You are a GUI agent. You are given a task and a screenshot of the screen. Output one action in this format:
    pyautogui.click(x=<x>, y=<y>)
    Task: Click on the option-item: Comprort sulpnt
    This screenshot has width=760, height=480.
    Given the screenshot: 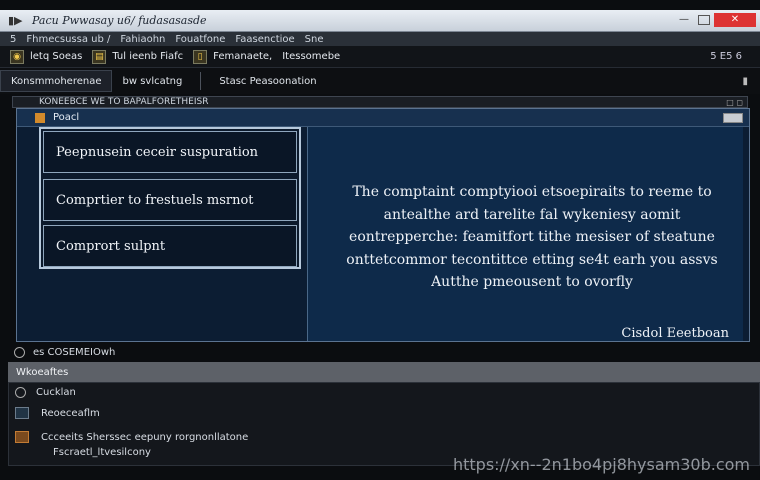 What is the action you would take?
    pyautogui.click(x=170, y=246)
    